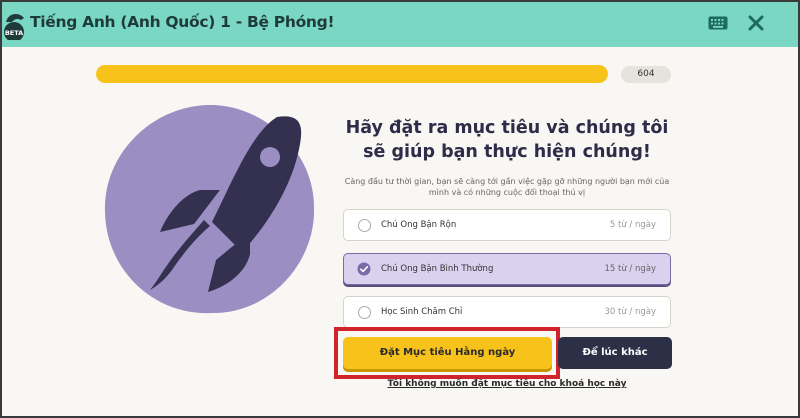 The image size is (800, 418). What do you see at coordinates (14, 27) in the screenshot?
I see `app-logo: BETA` at bounding box center [14, 27].